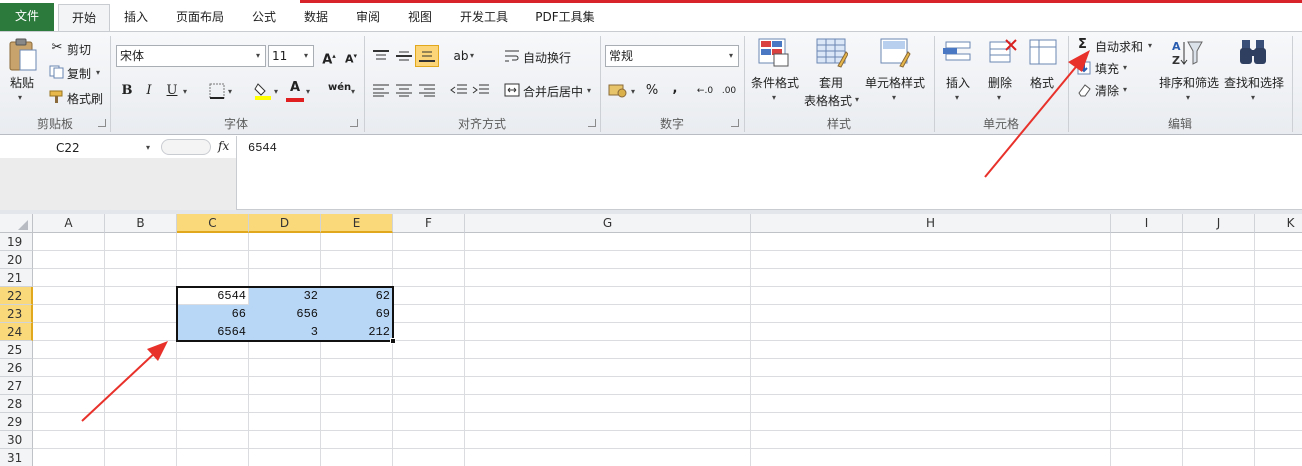  What do you see at coordinates (1037, 114) in the screenshot?
I see `annotation-arrow-autosum` at bounding box center [1037, 114].